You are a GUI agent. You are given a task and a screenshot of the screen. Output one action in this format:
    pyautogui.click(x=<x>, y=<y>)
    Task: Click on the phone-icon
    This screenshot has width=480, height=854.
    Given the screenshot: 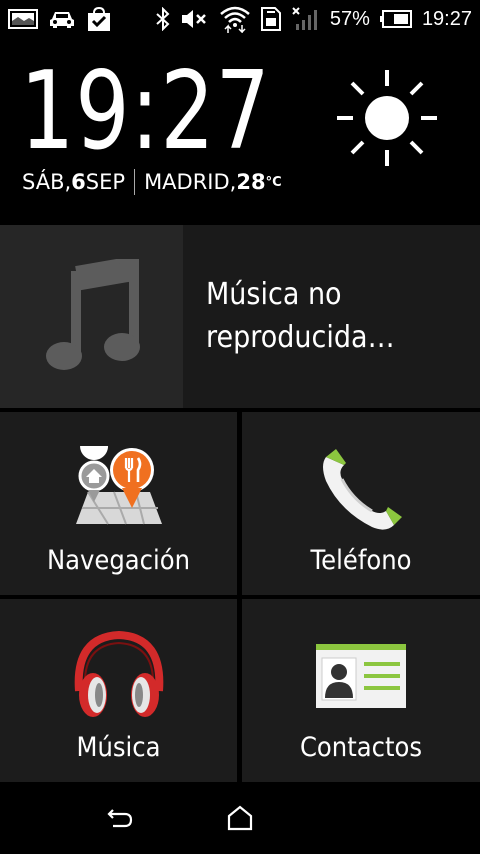 What is the action you would take?
    pyautogui.click(x=361, y=490)
    